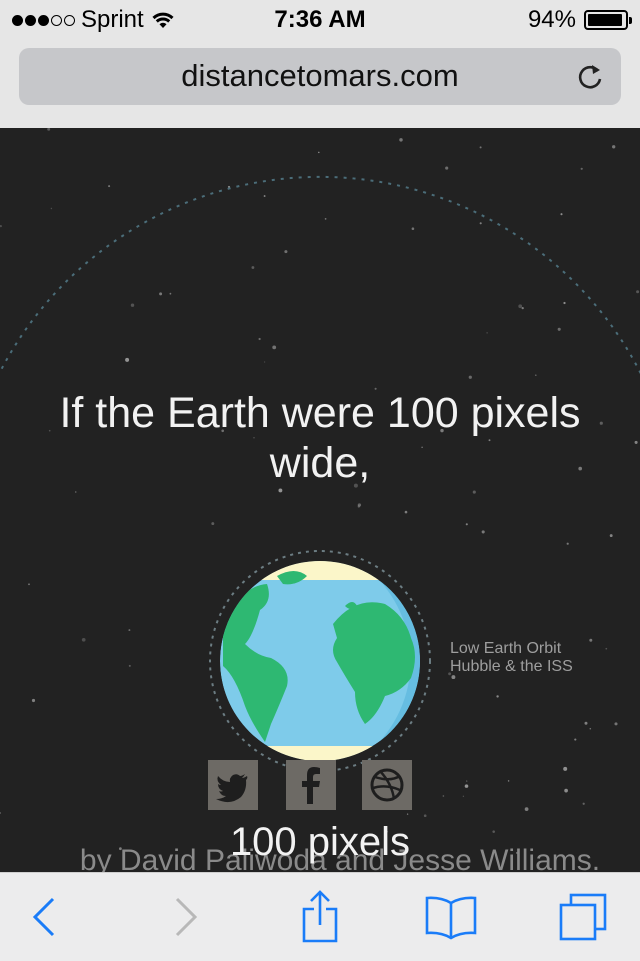  I want to click on orbit-label-line1: Low Earth Orbit, so click(506, 648).